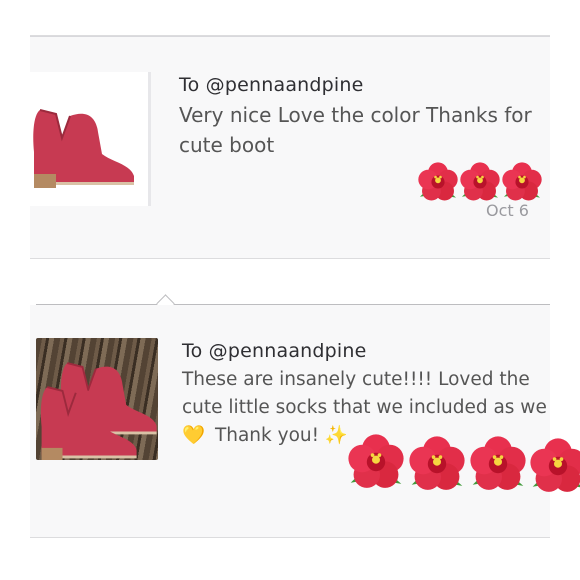  I want to click on red-boots-photo, so click(97, 399).